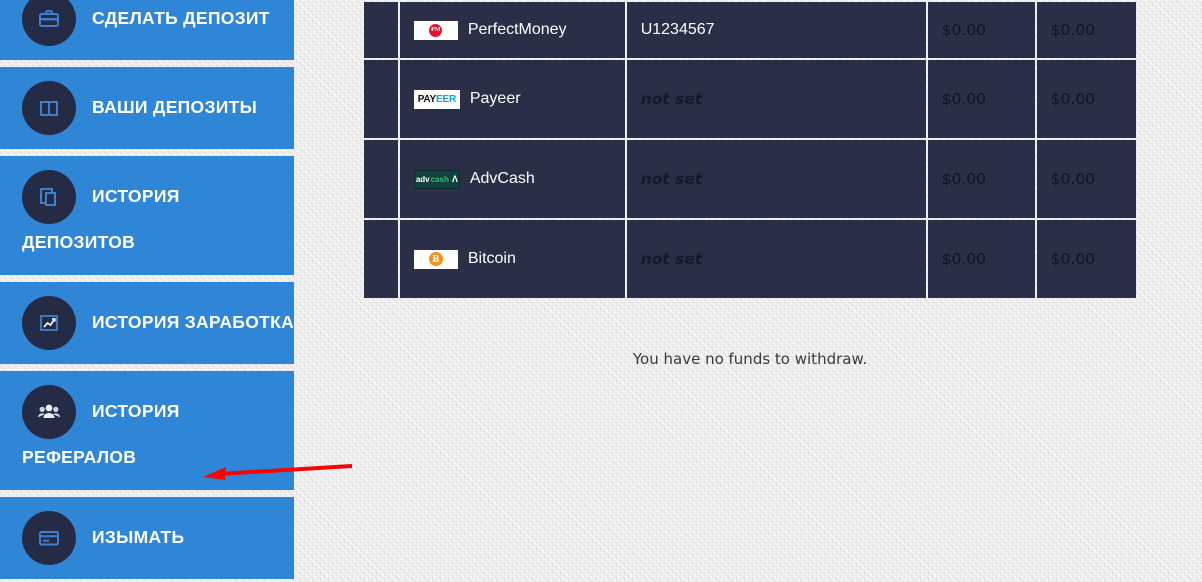 The height and width of the screenshot is (582, 1202). Describe the element at coordinates (491, 258) in the screenshot. I see `method-name: Bitcoin` at that location.